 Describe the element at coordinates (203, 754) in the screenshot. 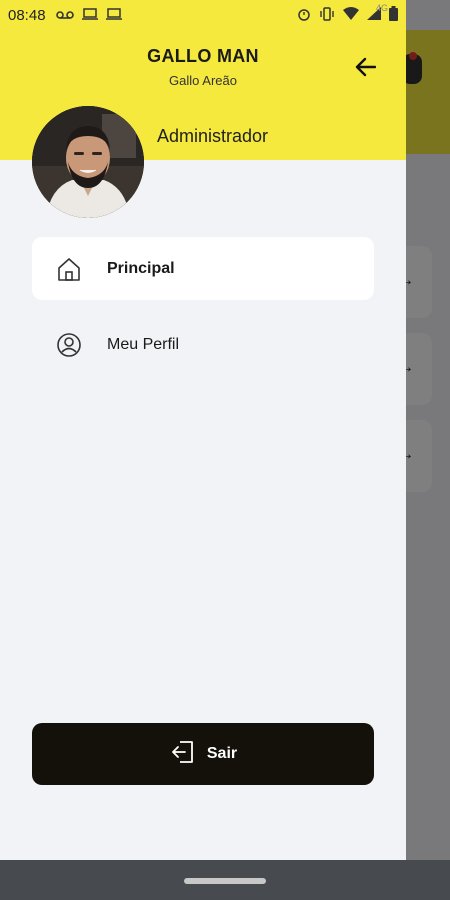

I see `logout-button: Sair` at that location.